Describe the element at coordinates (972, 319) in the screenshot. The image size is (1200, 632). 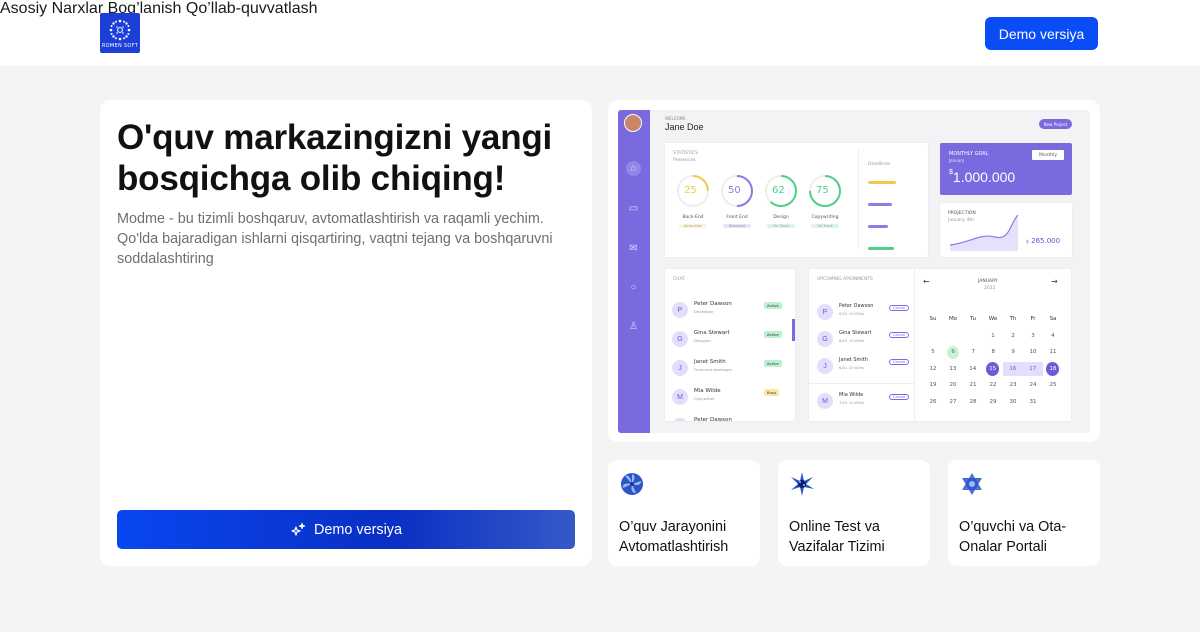
I see `weekday-label: Tu` at that location.